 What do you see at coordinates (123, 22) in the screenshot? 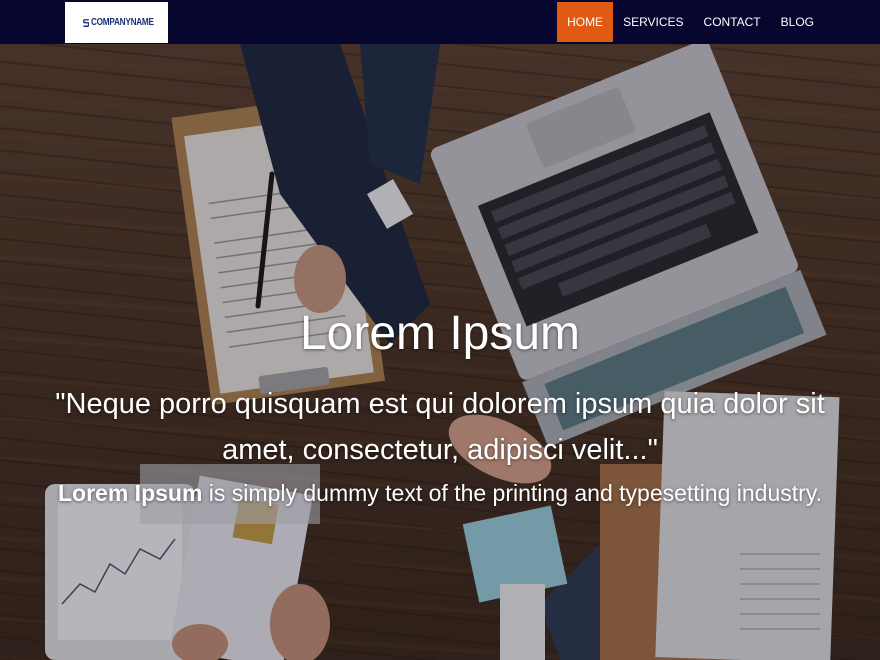
I see `company-name: COMPANYNAME` at bounding box center [123, 22].